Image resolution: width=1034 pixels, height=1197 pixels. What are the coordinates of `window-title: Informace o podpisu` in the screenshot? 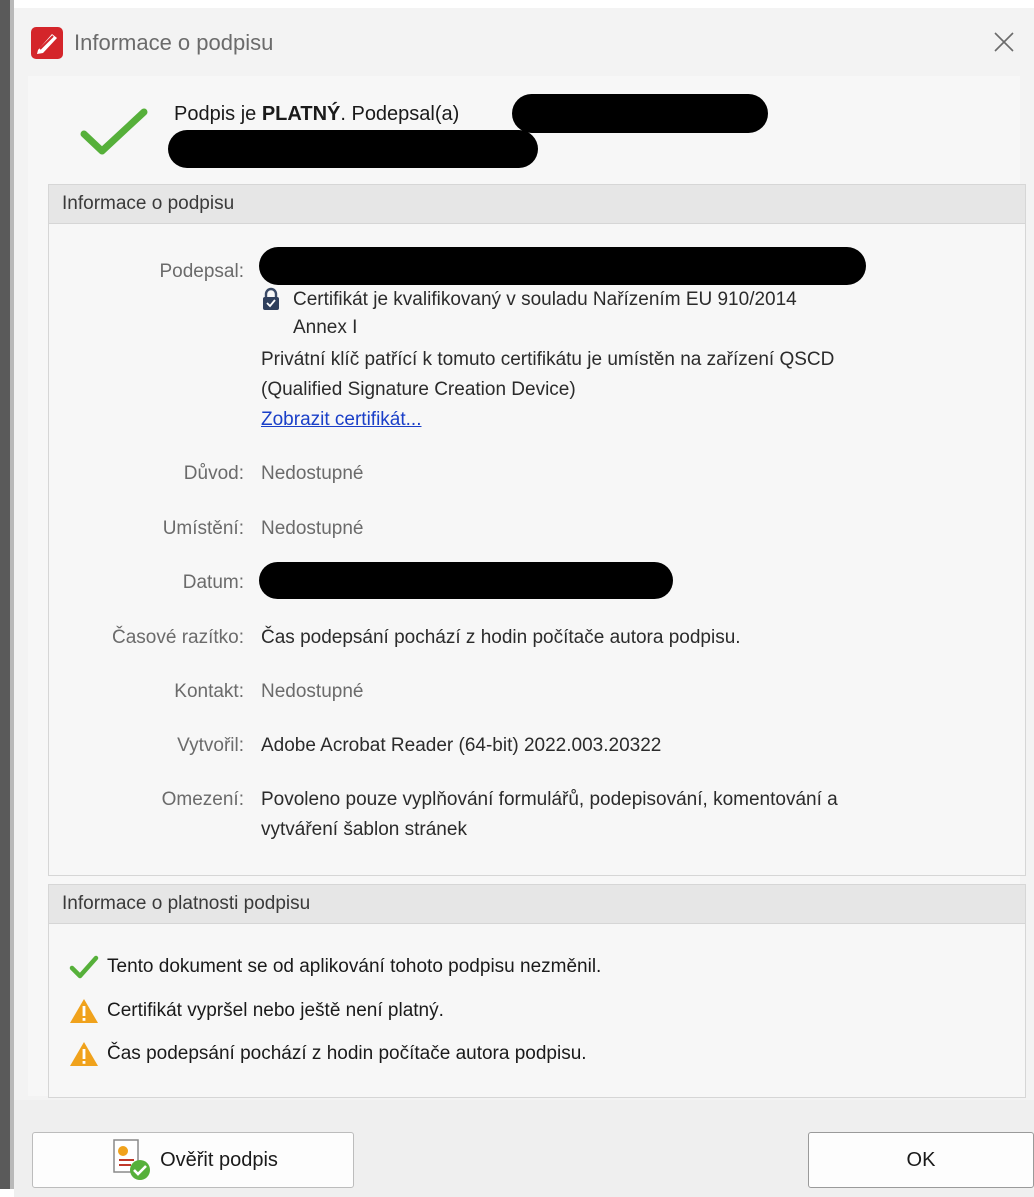 It's located at (174, 42).